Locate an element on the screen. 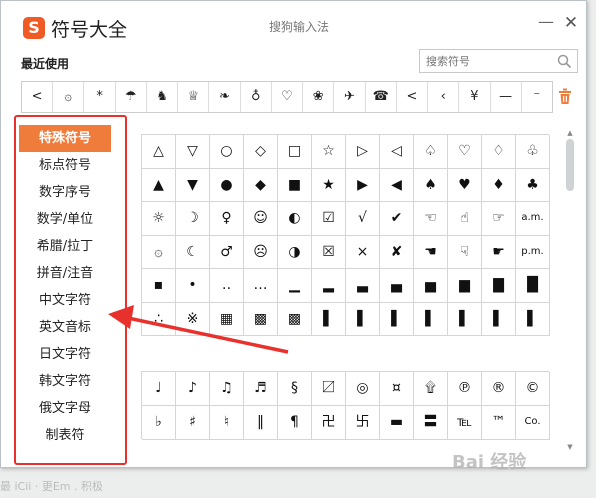 The width and height of the screenshot is (596, 498). symbol-cell: a.m. is located at coordinates (533, 219).